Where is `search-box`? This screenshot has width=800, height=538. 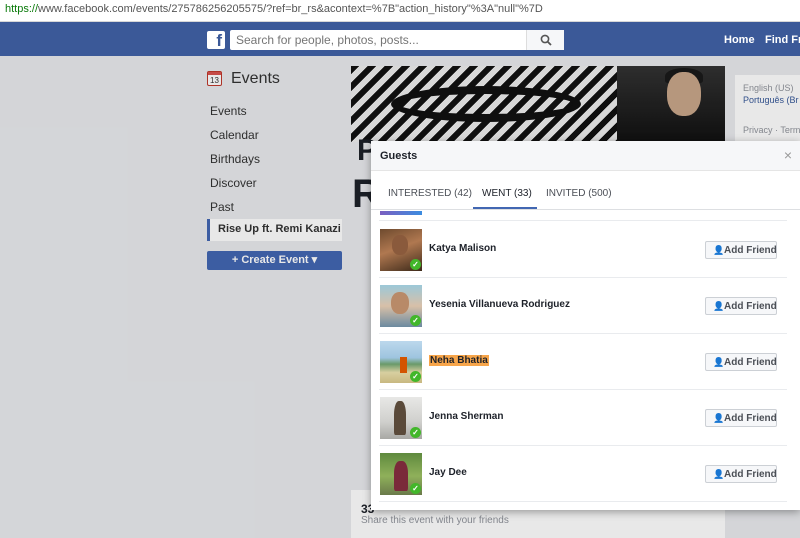 search-box is located at coordinates (397, 40).